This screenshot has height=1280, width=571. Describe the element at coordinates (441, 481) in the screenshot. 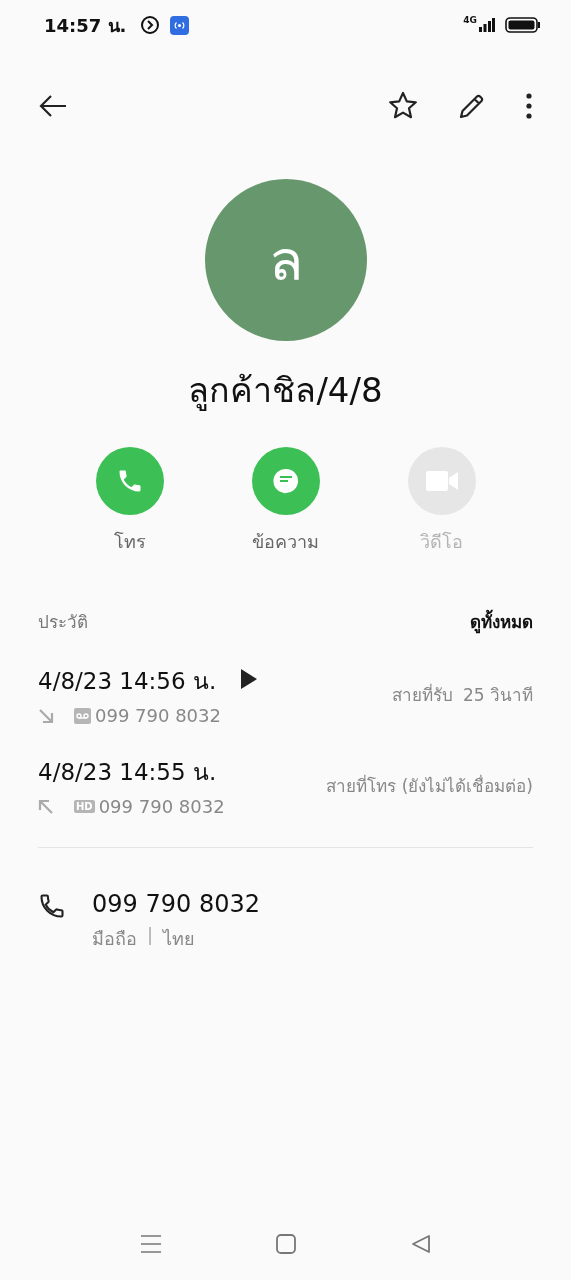

I see `video-camera-icon` at that location.